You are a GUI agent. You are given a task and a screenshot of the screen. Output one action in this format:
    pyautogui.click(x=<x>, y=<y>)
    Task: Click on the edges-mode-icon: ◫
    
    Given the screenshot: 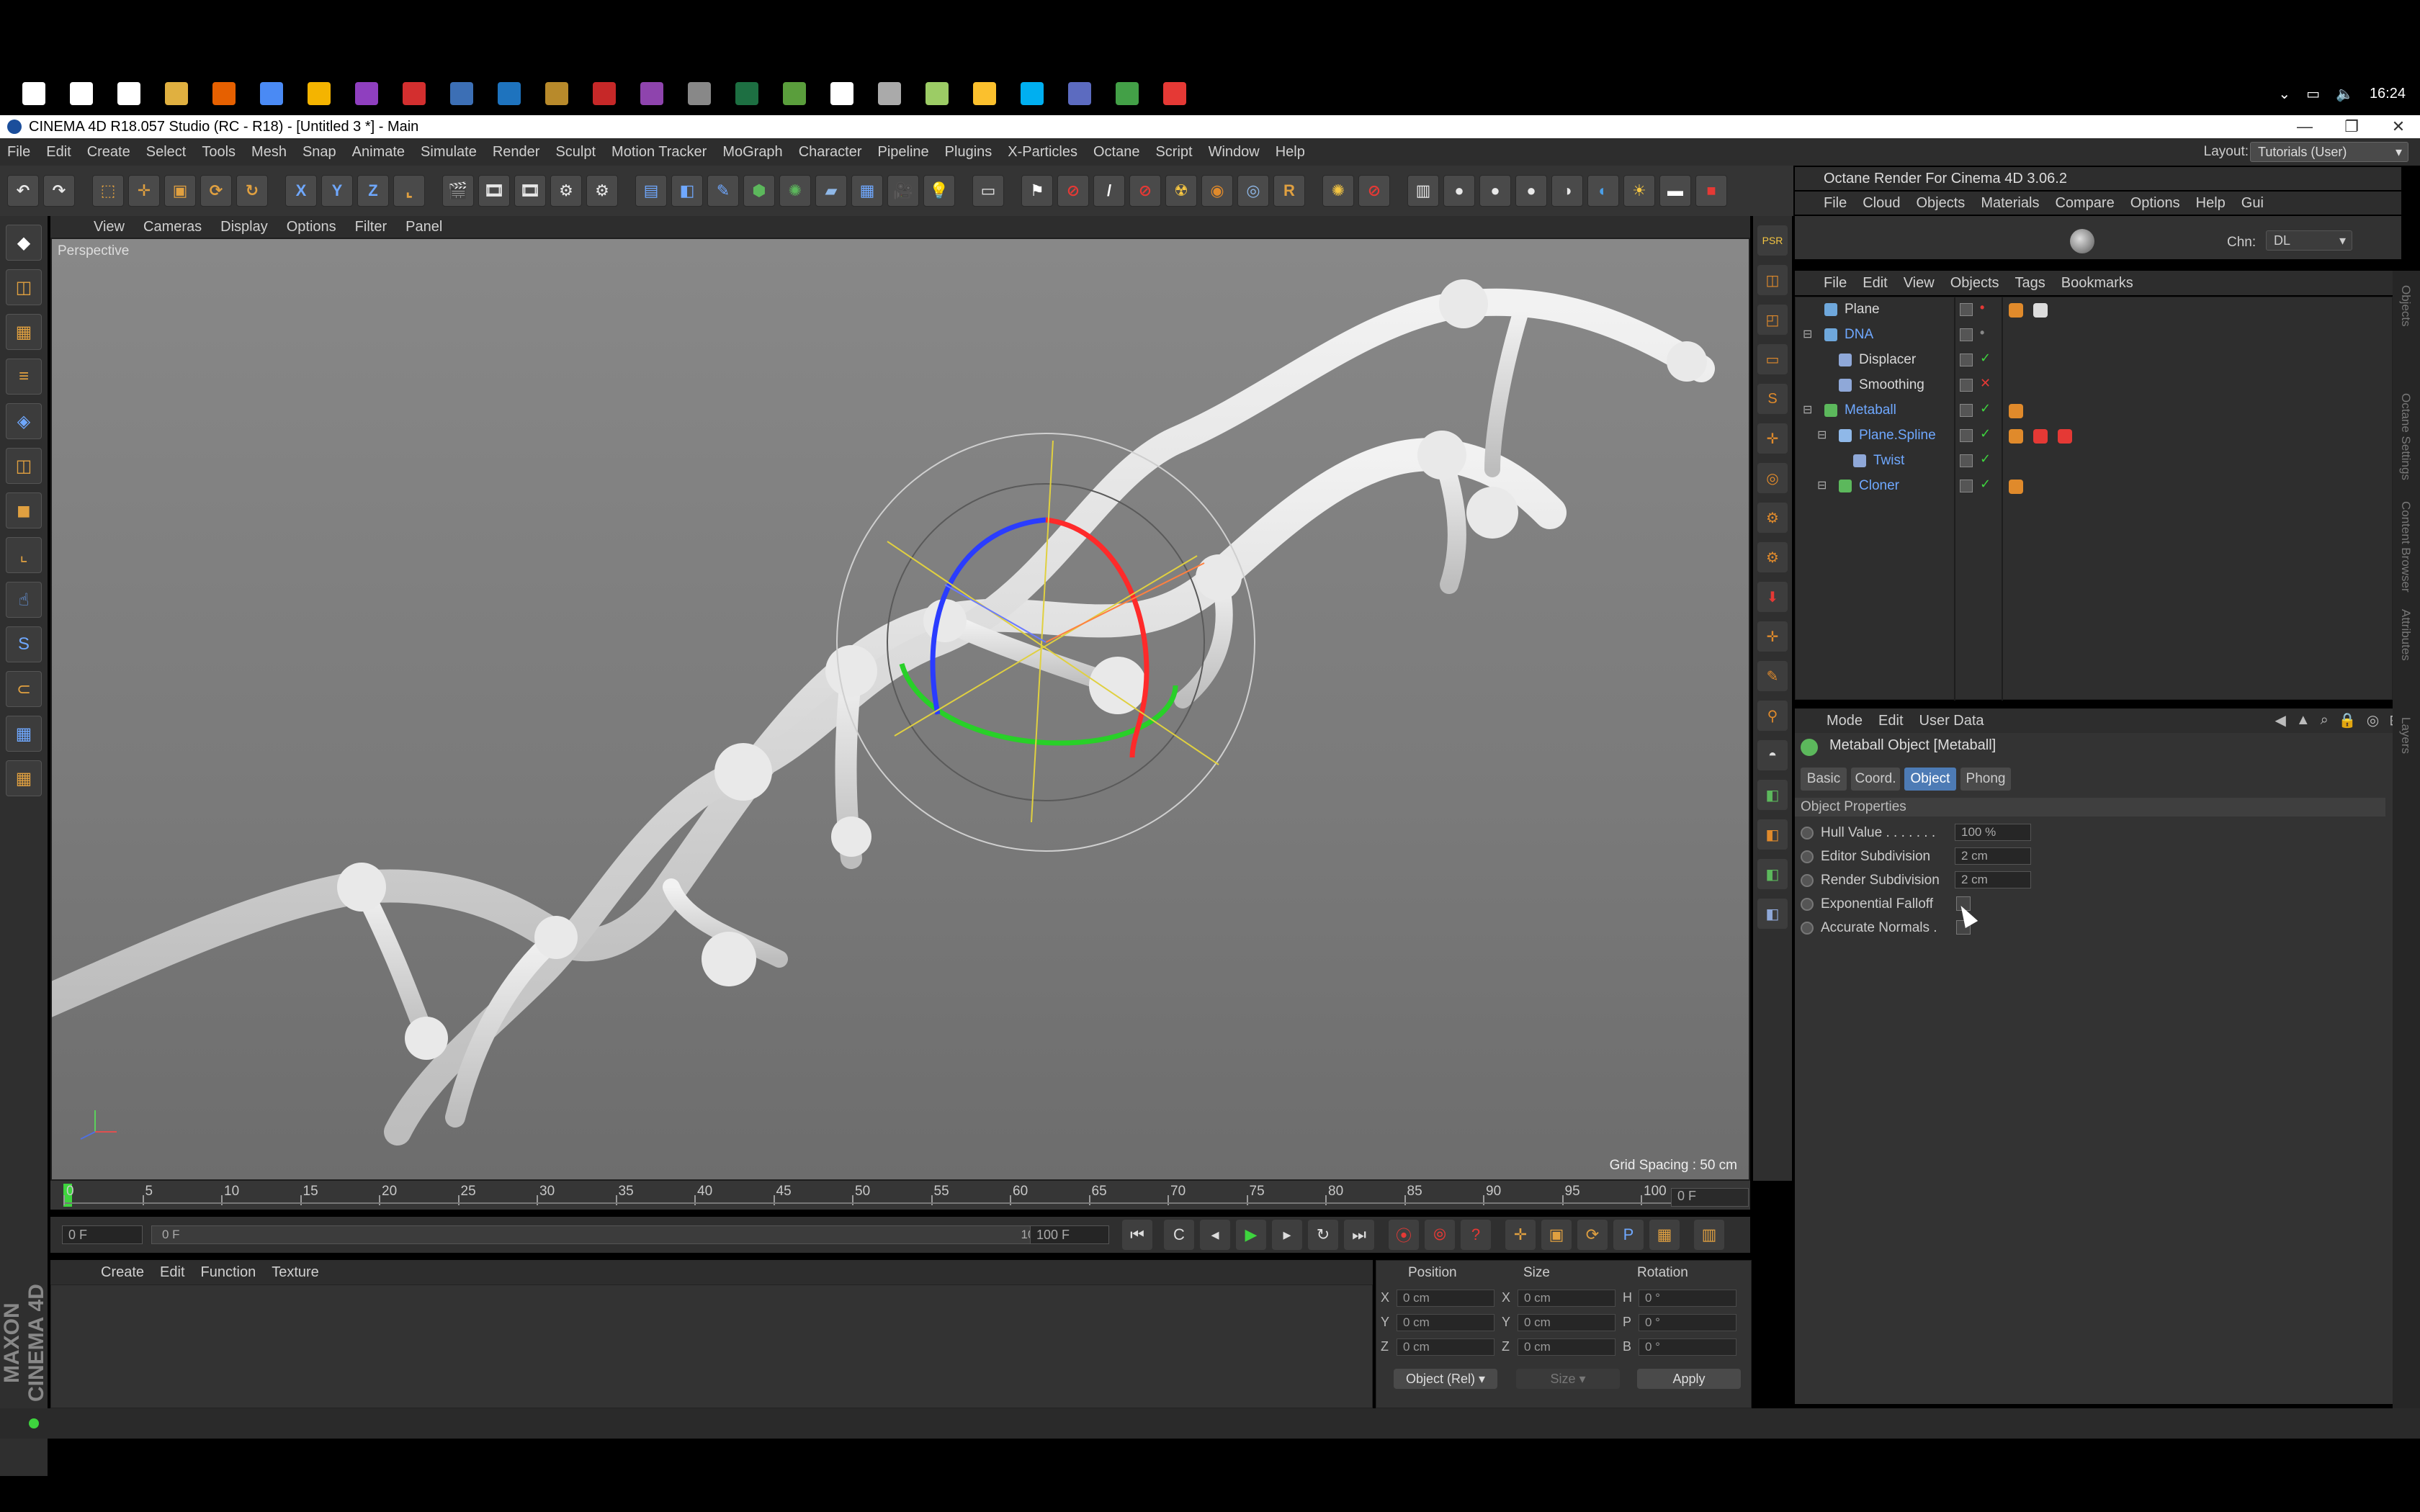 What is the action you would take?
    pyautogui.click(x=24, y=466)
    